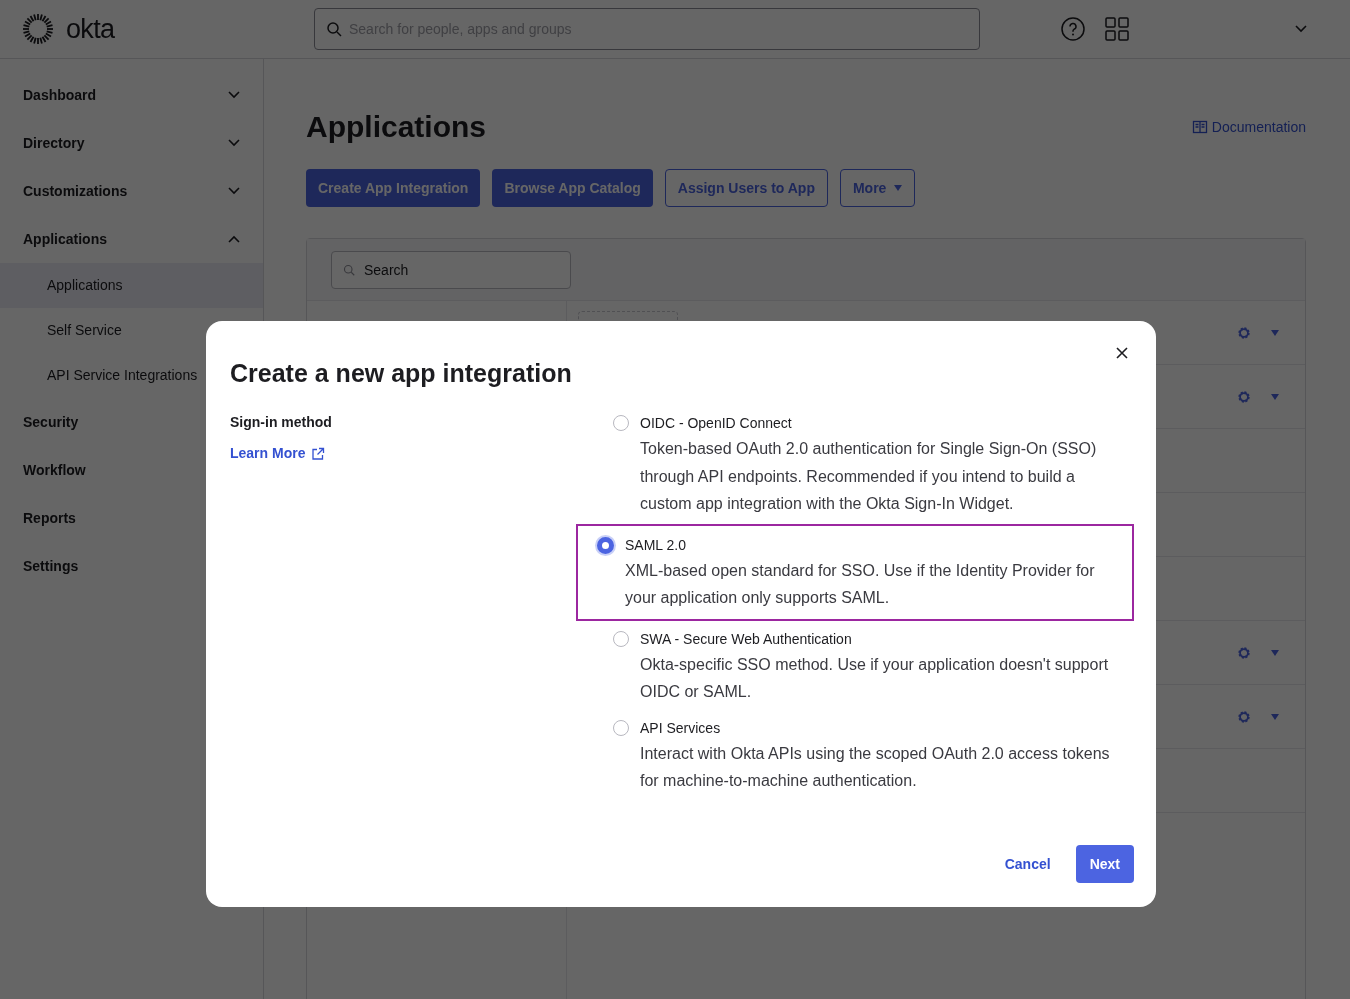 The image size is (1350, 999). Describe the element at coordinates (656, 545) in the screenshot. I see `option-label: SAML 2.0` at that location.